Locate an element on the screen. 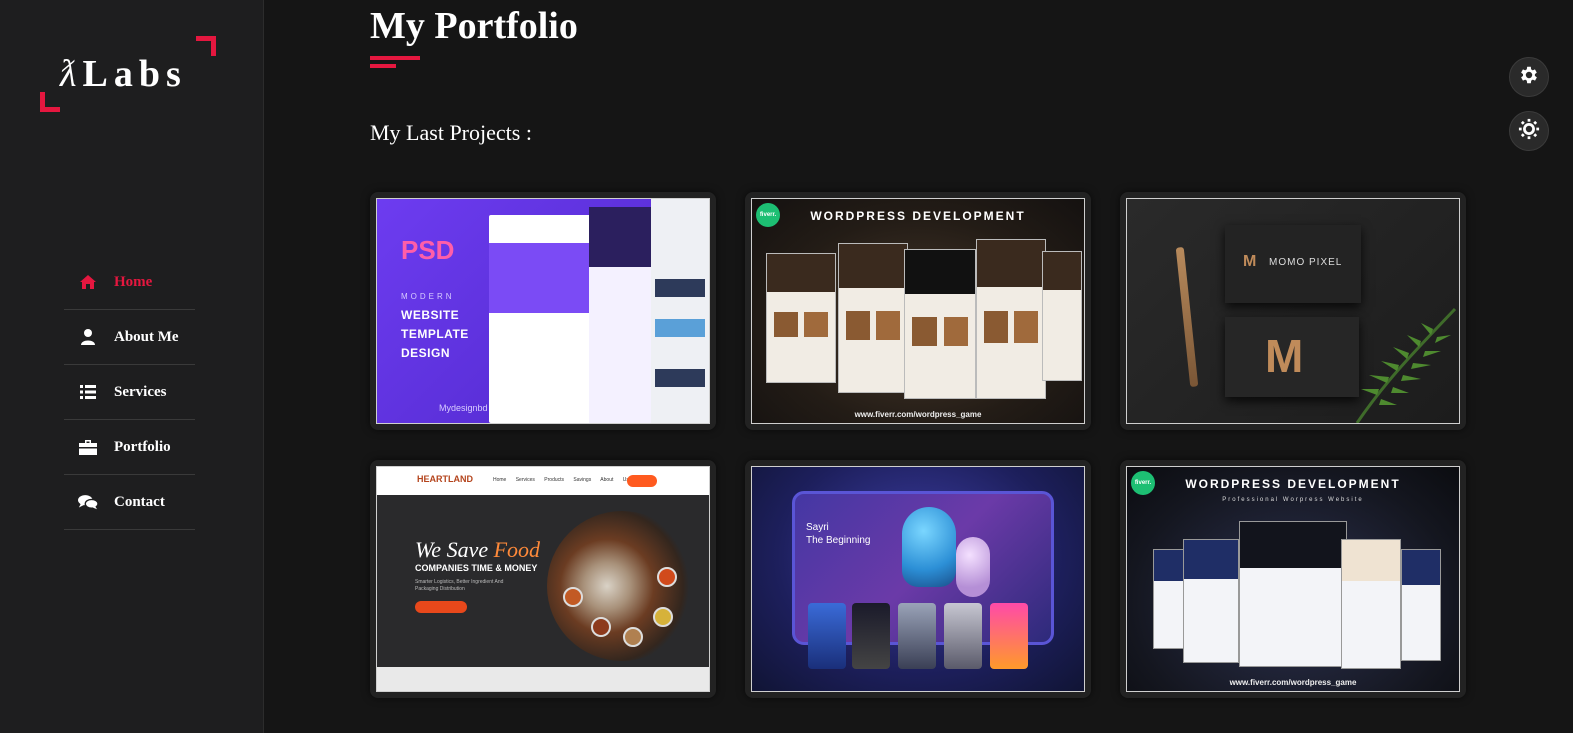  sidebar-item-portfolio: Portfolio is located at coordinates (129, 447).